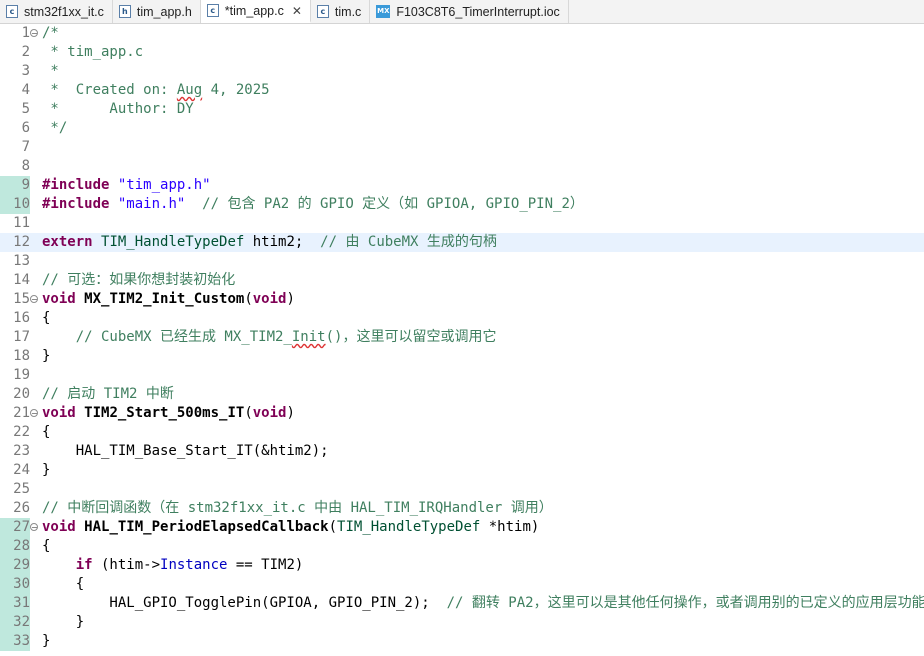 The image size is (924, 656). I want to click on code-line: 5 * Author: DY, so click(462, 109).